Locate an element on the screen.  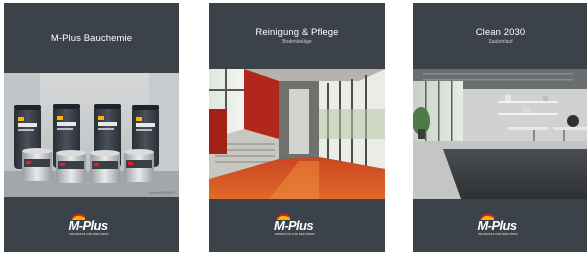
card-title: Clean 2030 is located at coordinates (500, 32).